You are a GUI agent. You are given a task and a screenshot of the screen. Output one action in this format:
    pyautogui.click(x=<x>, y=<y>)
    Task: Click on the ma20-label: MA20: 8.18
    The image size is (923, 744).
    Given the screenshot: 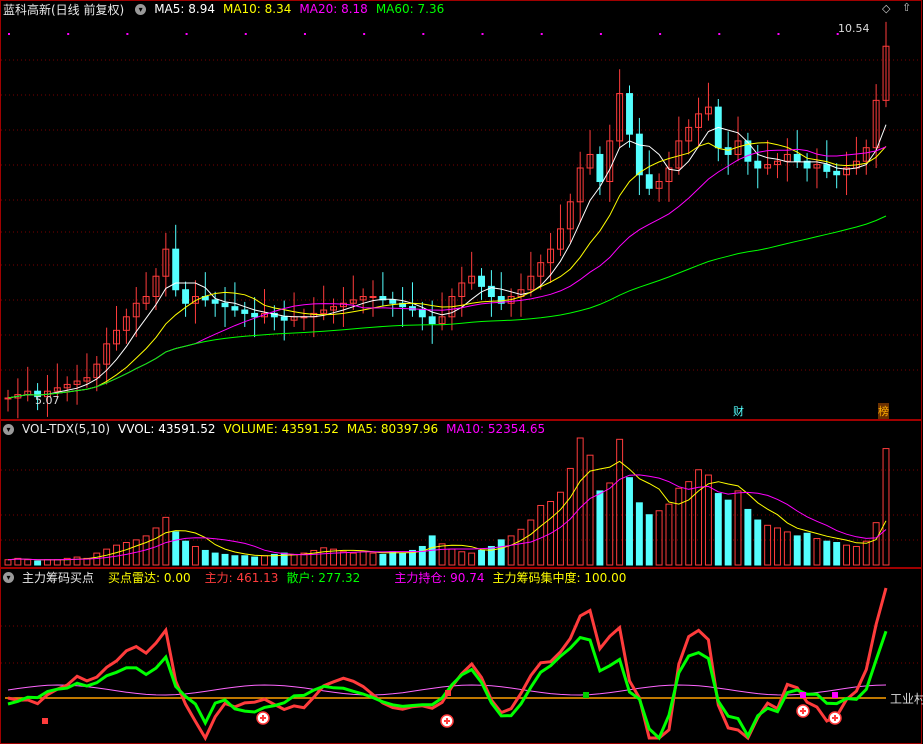 What is the action you would take?
    pyautogui.click(x=333, y=9)
    